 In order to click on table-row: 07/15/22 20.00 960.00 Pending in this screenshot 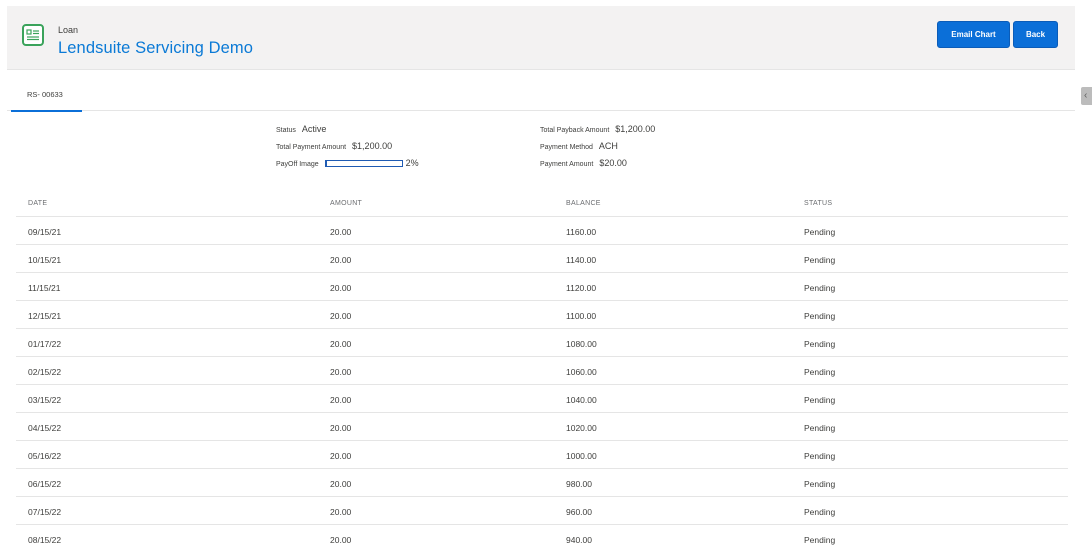, I will do `click(542, 510)`.